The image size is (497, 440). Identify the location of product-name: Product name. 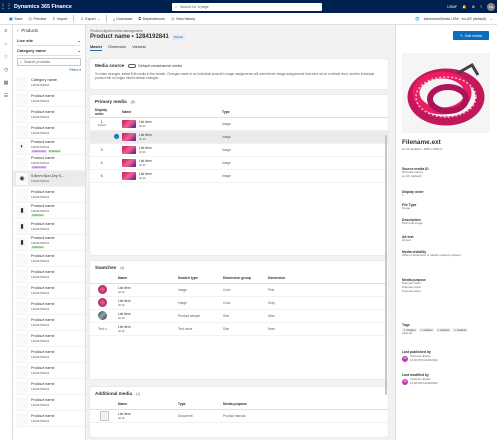
(43, 384).